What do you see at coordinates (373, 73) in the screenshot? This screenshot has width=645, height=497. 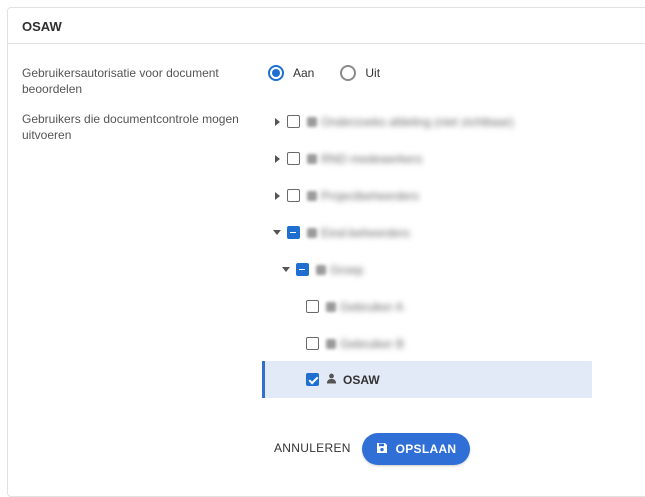 I see `radio-off-label: Uit` at bounding box center [373, 73].